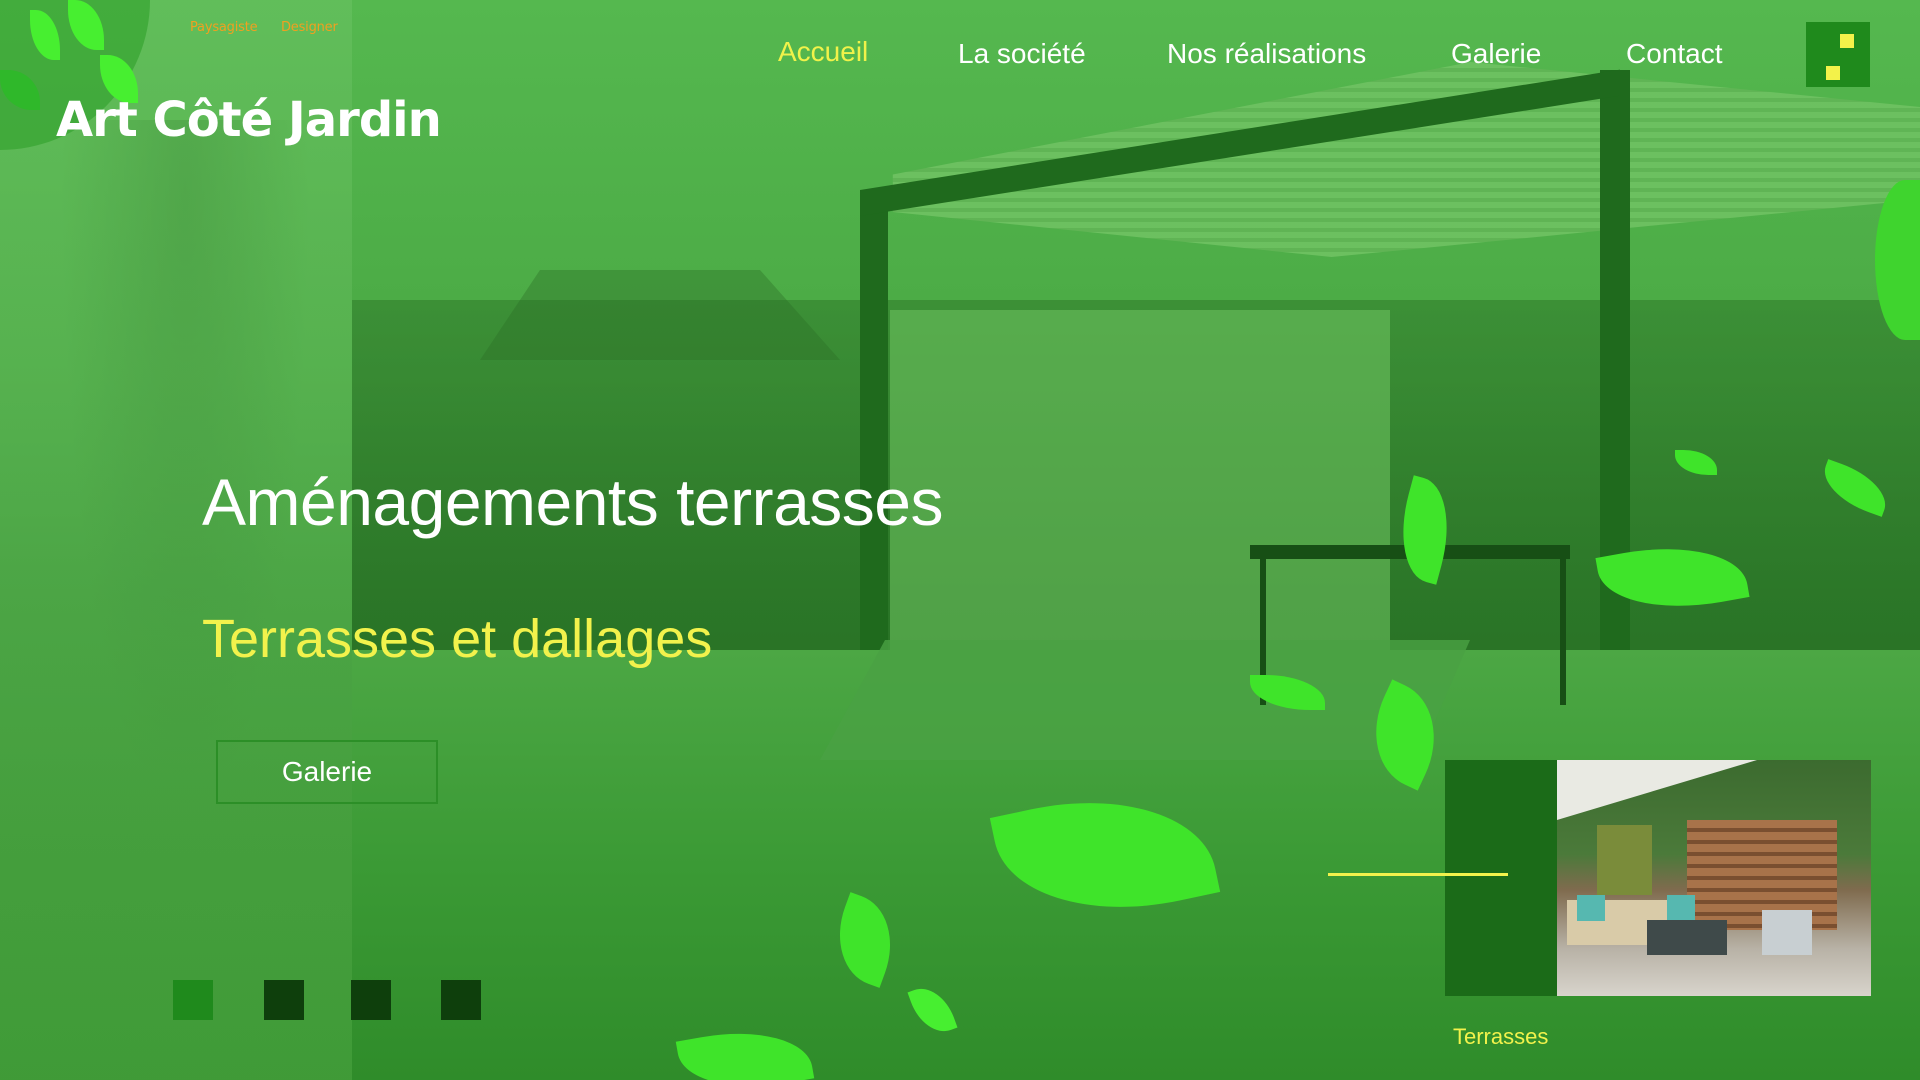  What do you see at coordinates (457, 639) in the screenshot?
I see `hero-subtitle: Terrasses et dallages` at bounding box center [457, 639].